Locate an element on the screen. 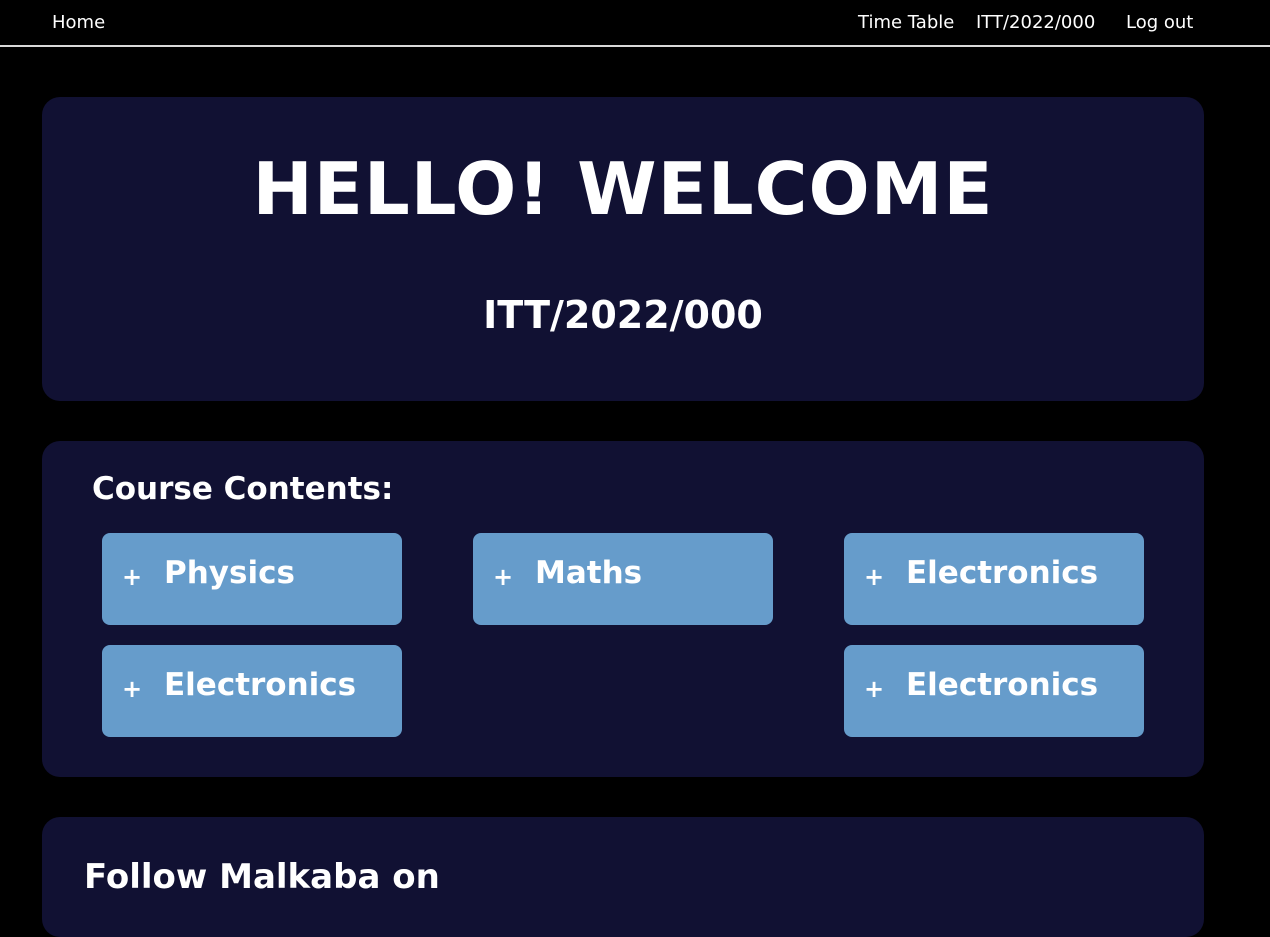  course-button-physics: + Physics is located at coordinates (252, 579).